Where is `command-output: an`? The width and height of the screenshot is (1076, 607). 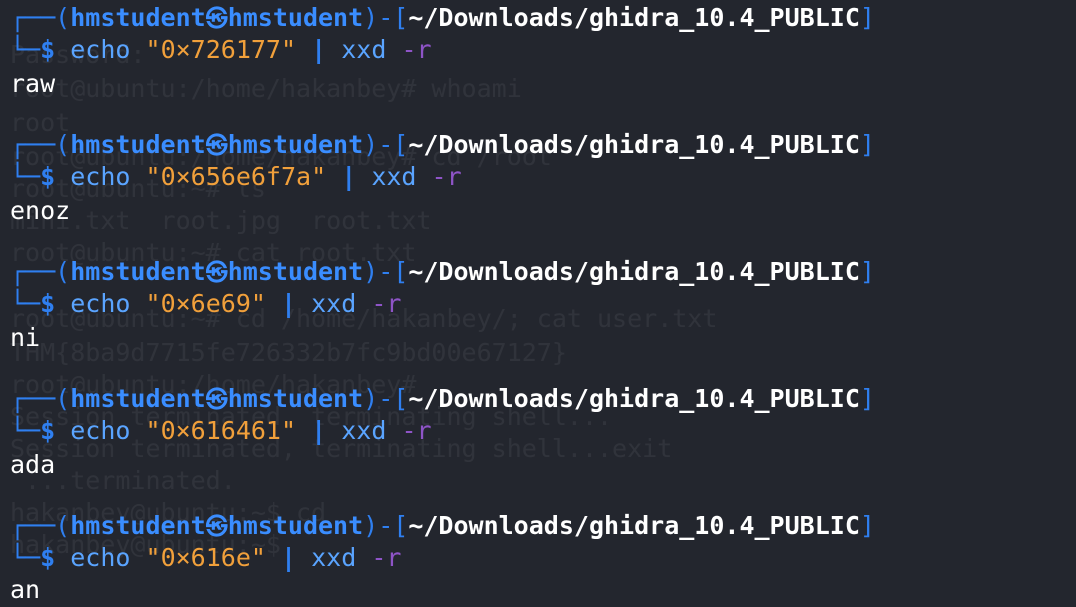
command-output: an is located at coordinates (25, 589).